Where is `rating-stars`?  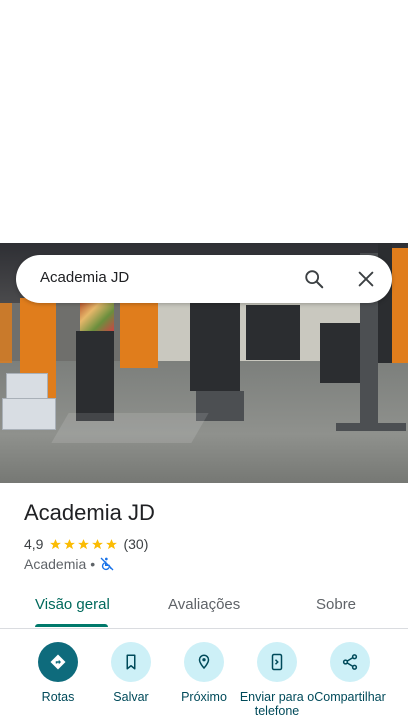
rating-stars is located at coordinates (84, 544).